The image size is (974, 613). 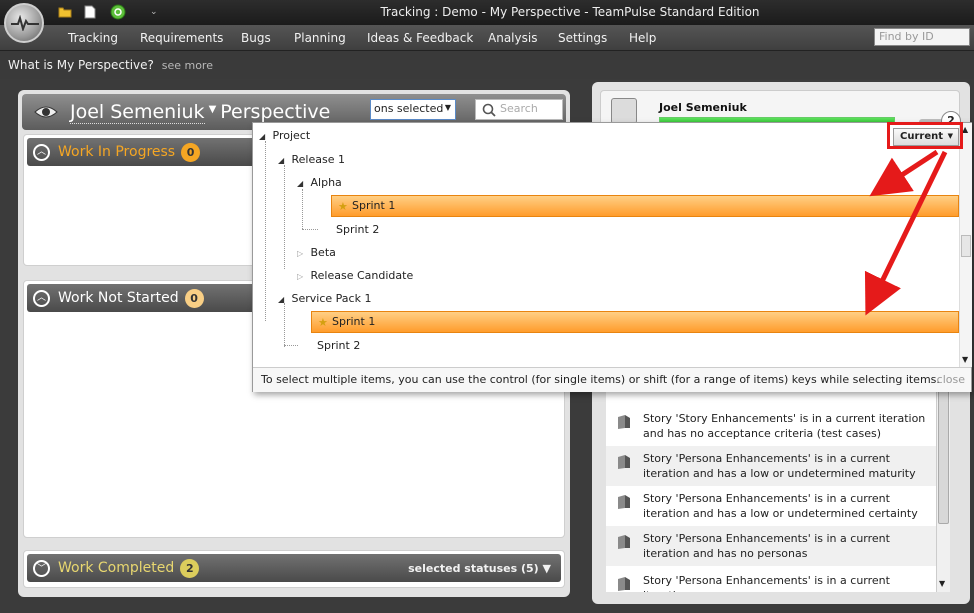 I want to click on work-completed-count: 2, so click(x=190, y=568).